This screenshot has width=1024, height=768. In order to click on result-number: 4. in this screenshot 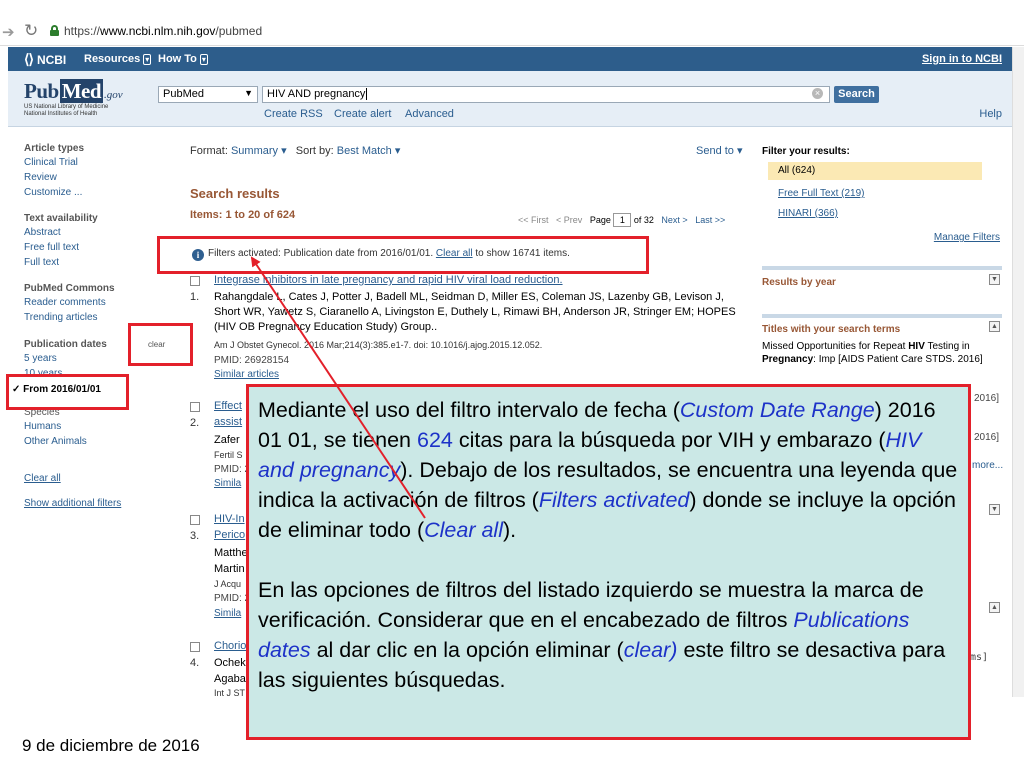, I will do `click(195, 663)`.